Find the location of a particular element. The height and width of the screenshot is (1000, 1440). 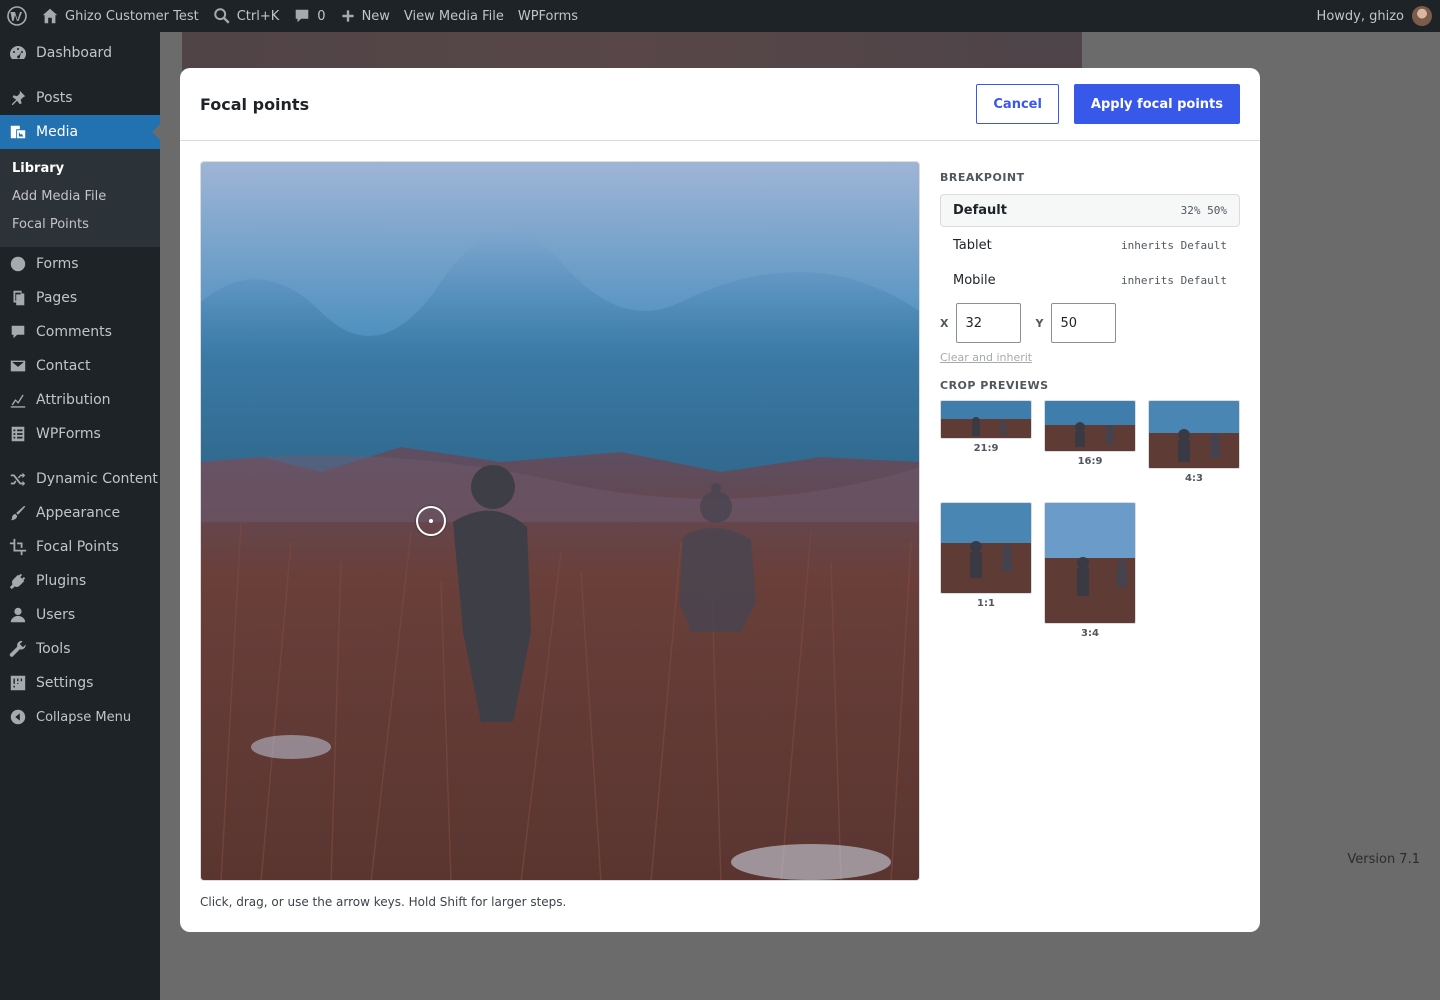

comments-link: 0 is located at coordinates (309, 16).